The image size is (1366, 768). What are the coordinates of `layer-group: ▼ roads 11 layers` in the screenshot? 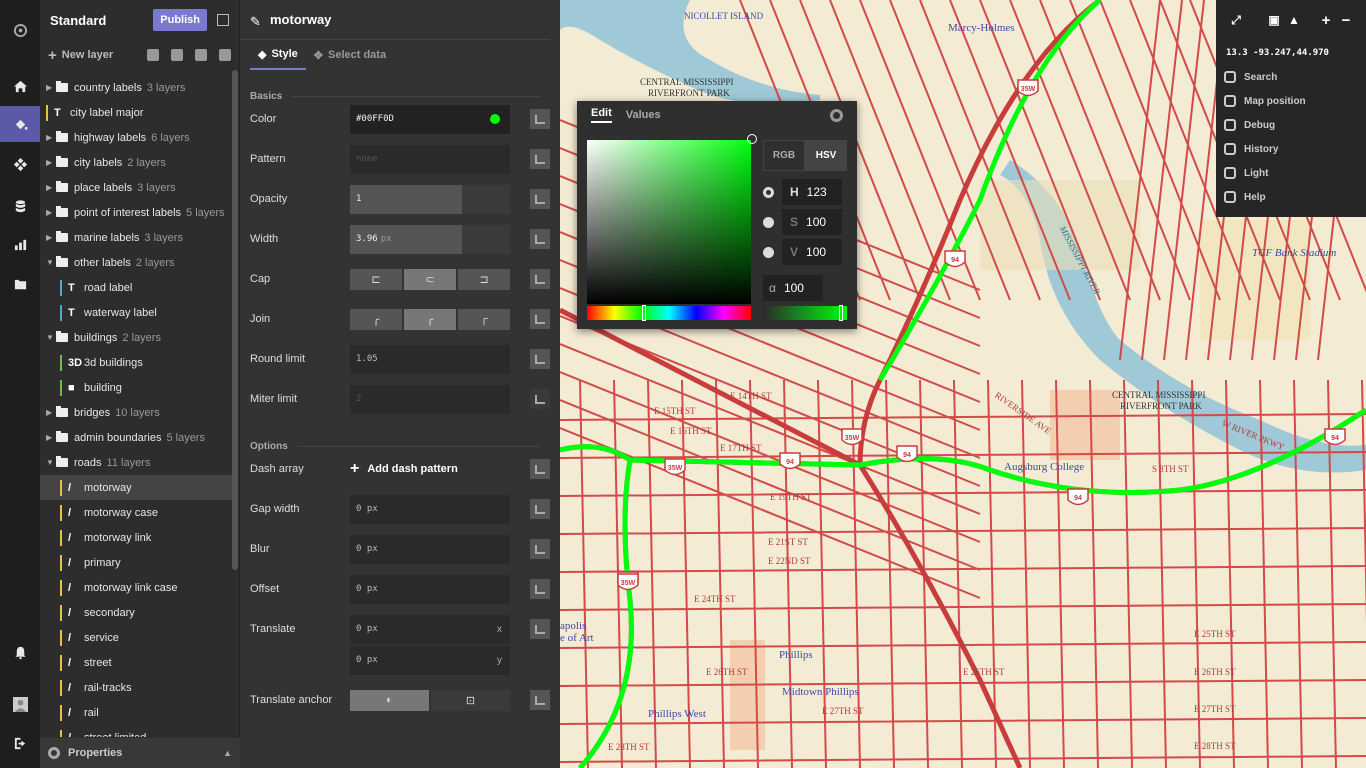 It's located at (136, 462).